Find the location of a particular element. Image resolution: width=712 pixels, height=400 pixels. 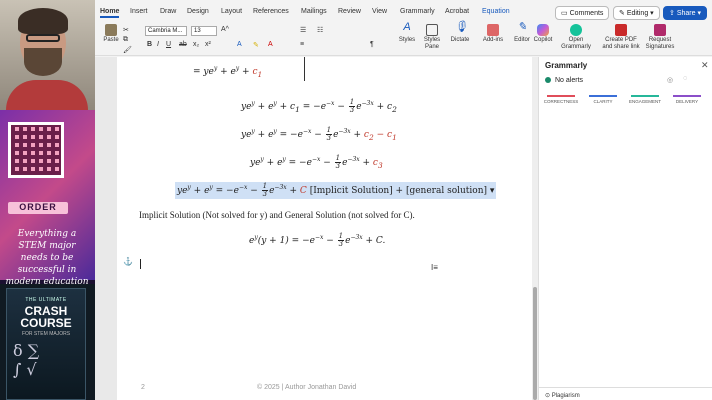

order-label: ORDER is located at coordinates (38, 208).